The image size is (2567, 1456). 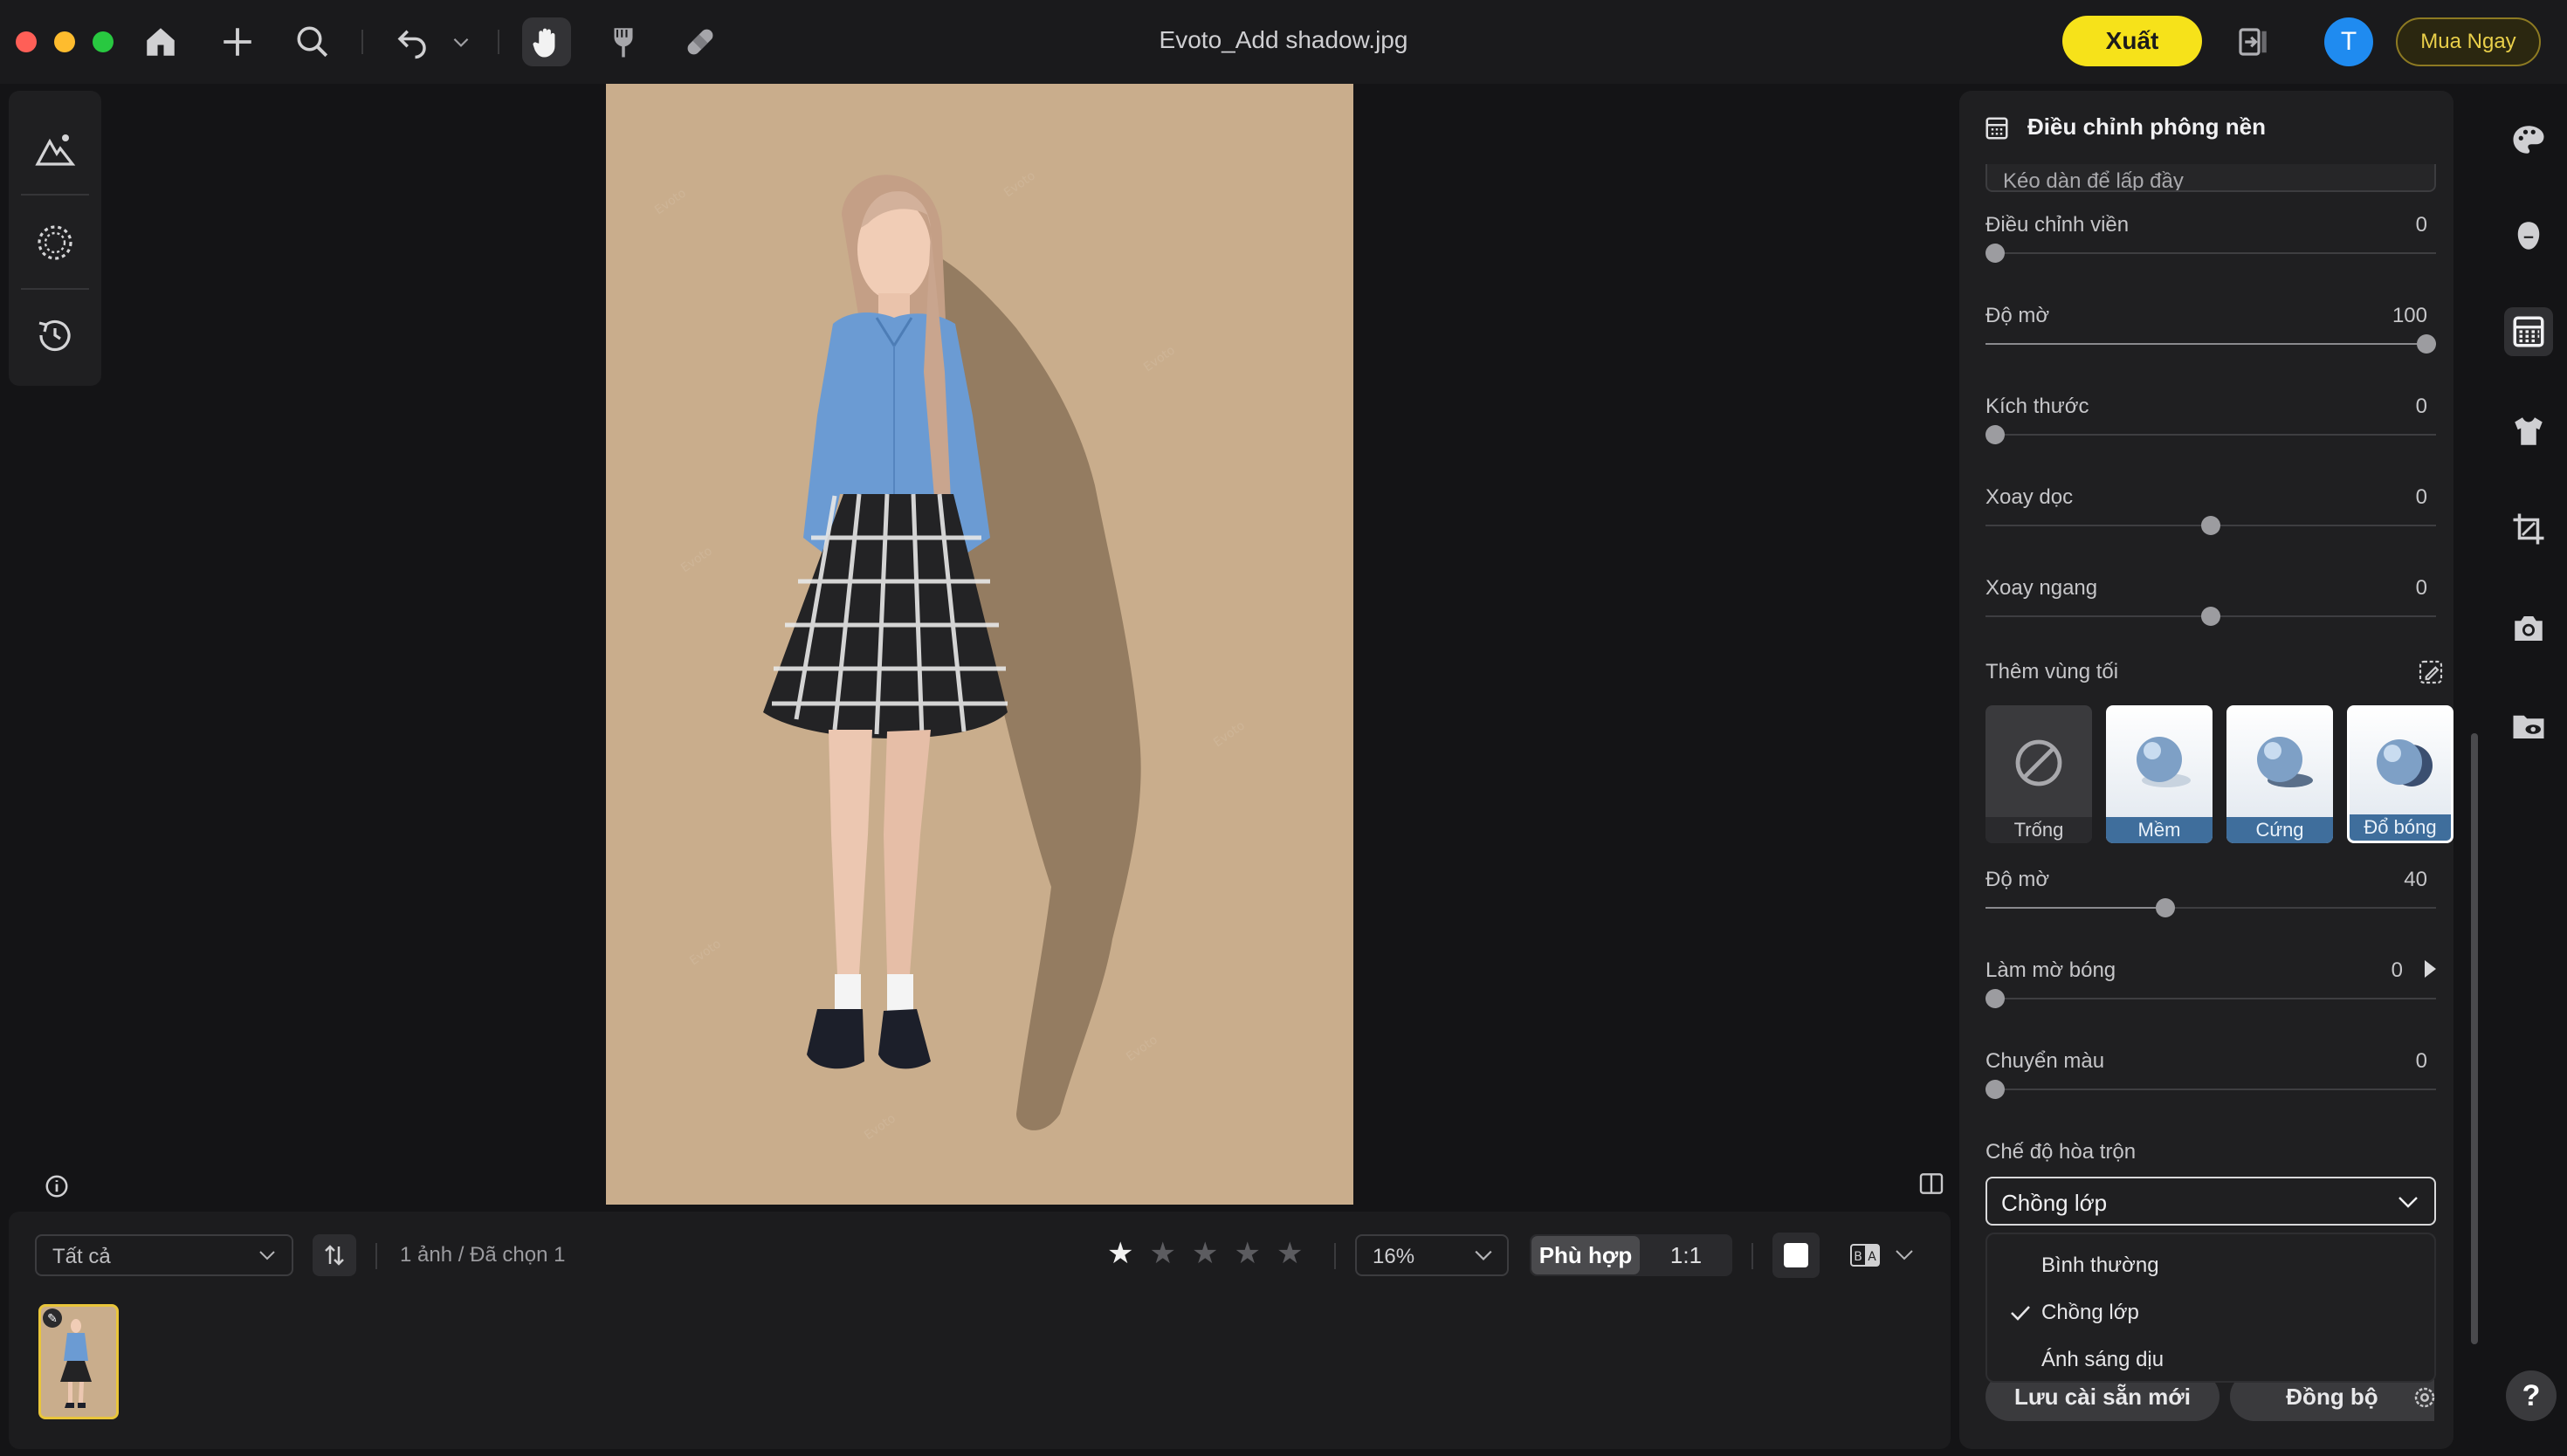 I want to click on blend-mode-label: Chế độ hòa trộn, so click(x=2061, y=1152).